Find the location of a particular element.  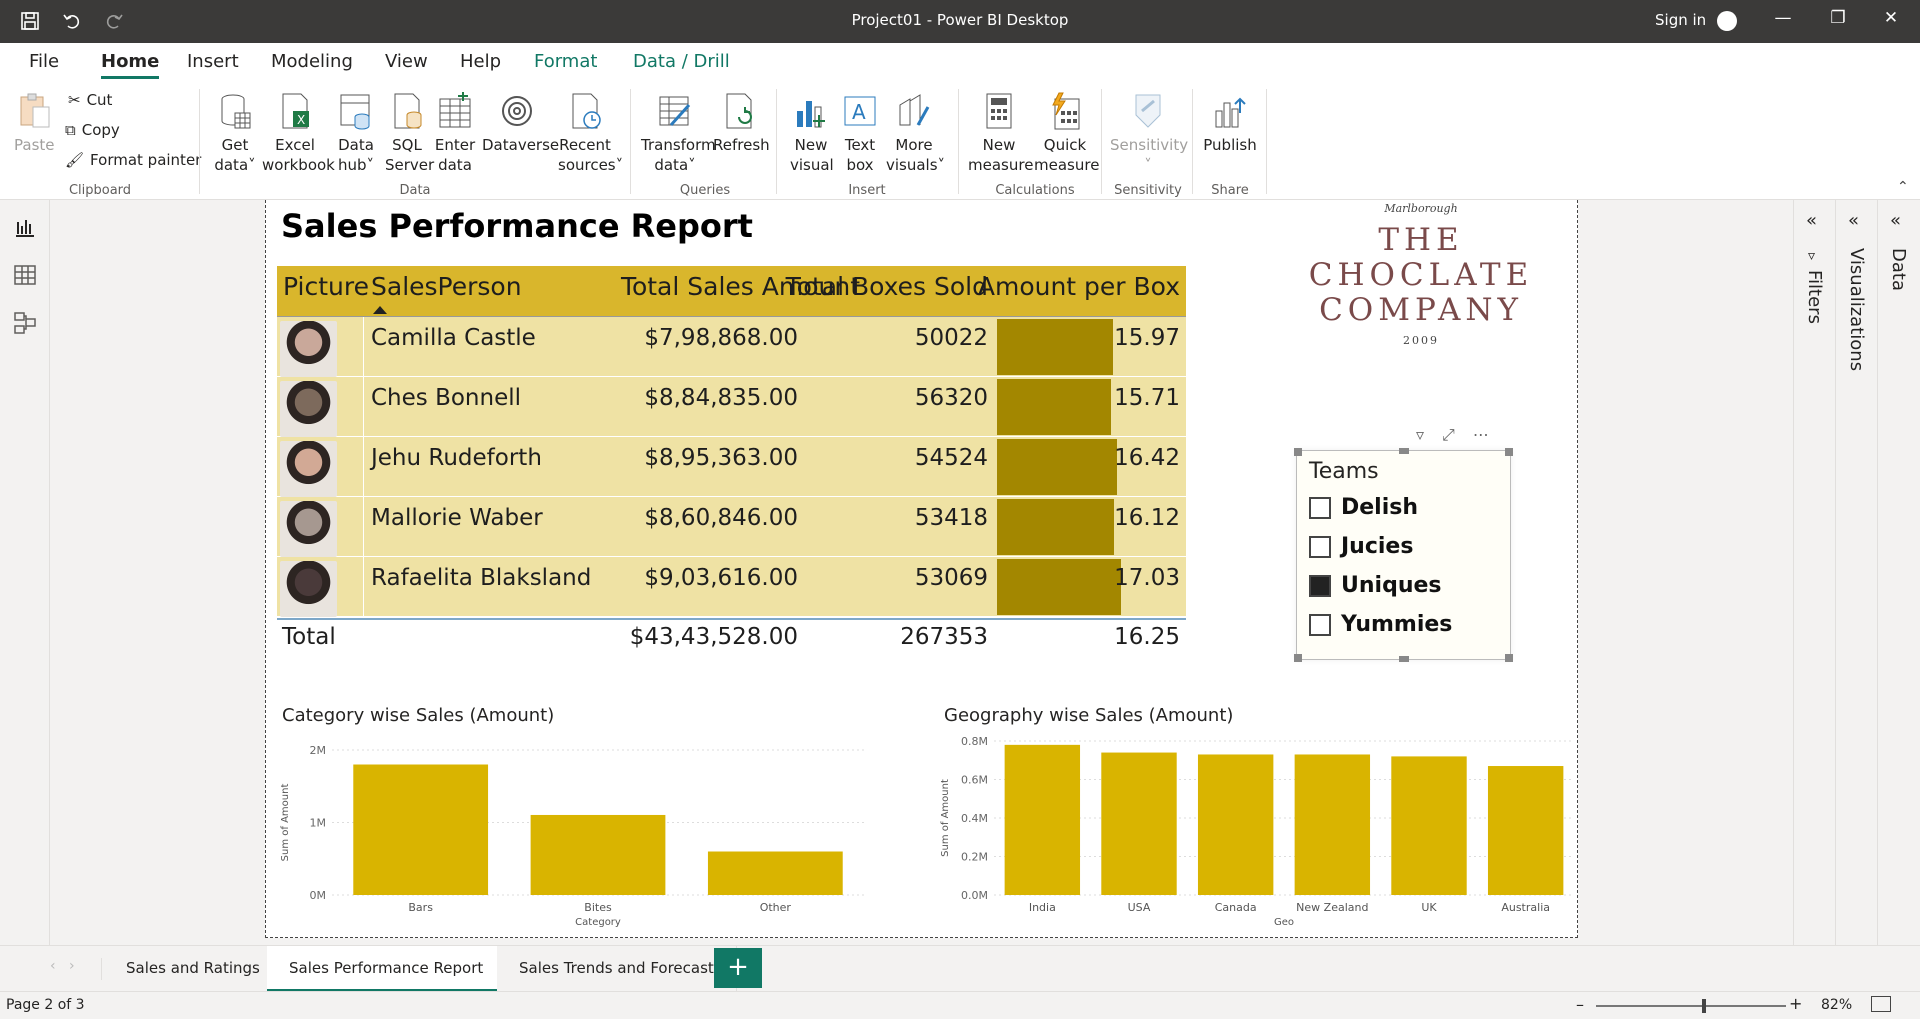

y-tick-label: 1M is located at coordinates (318, 823).